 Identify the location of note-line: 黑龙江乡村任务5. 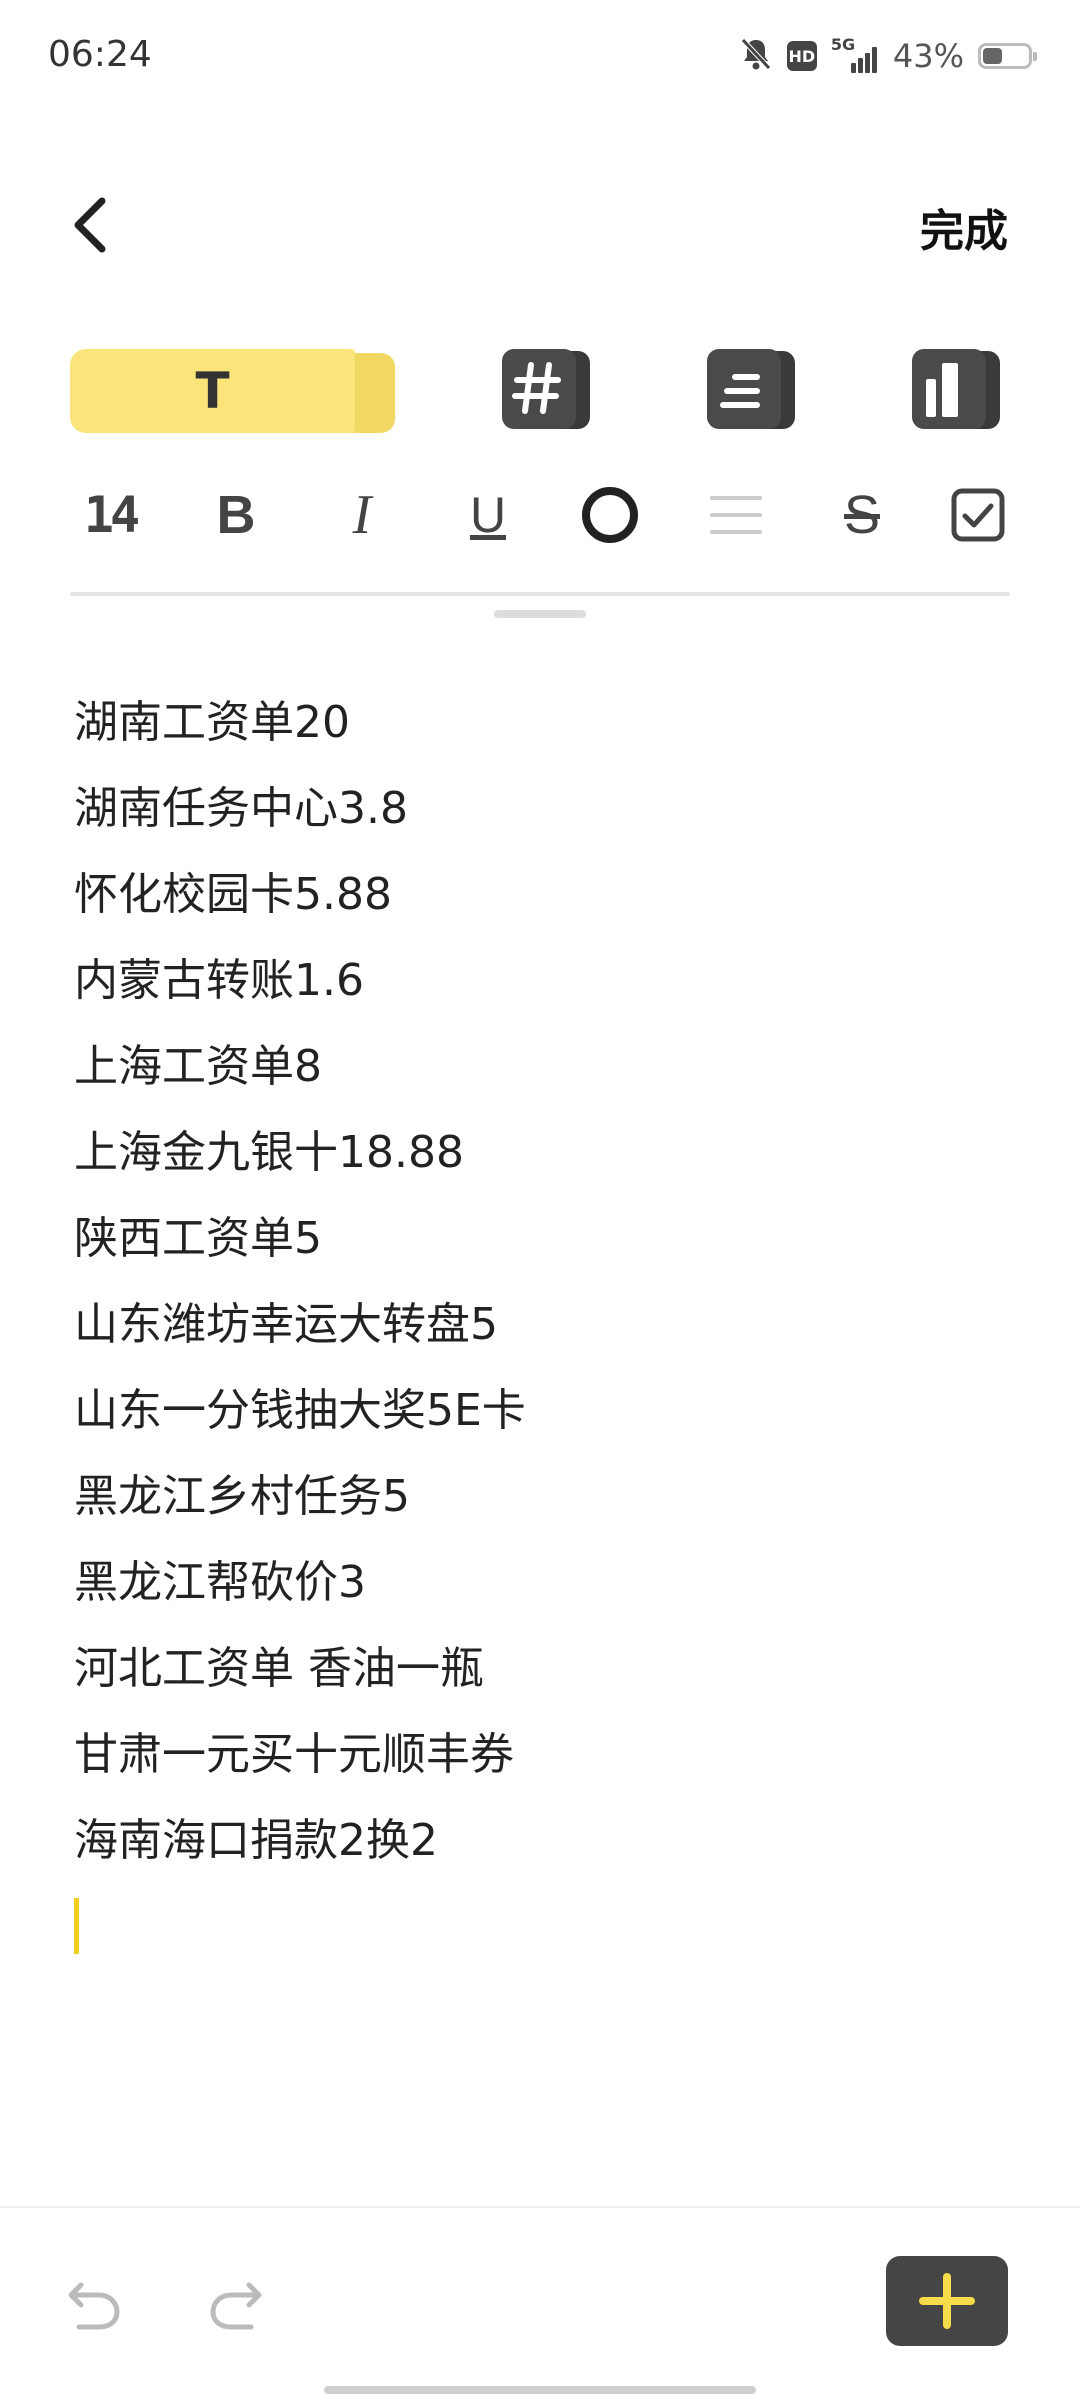
(539, 1497).